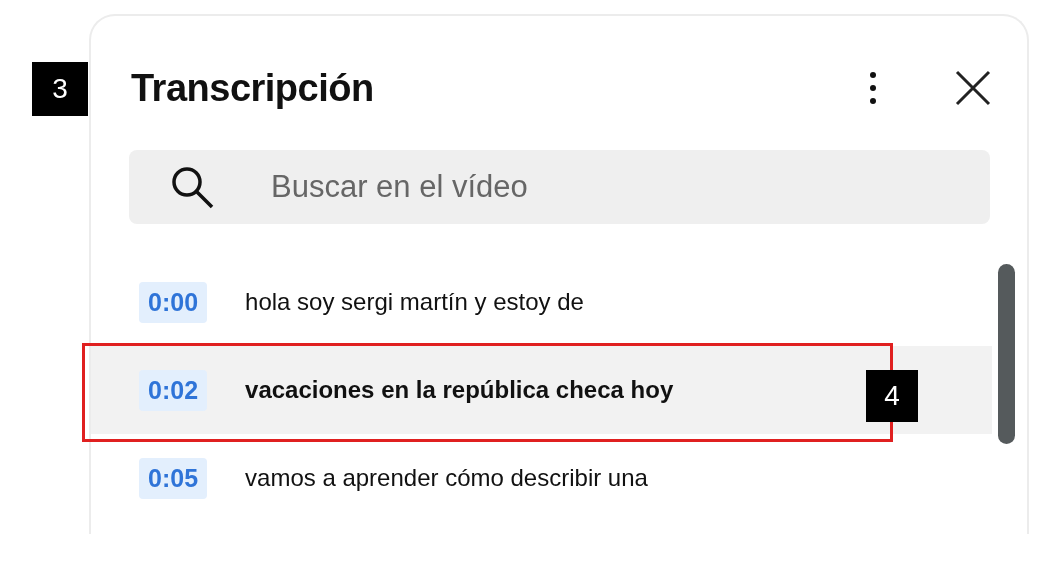 The width and height of the screenshot is (1042, 569). What do you see at coordinates (1006, 354) in the screenshot?
I see `scrollbar-thumb` at bounding box center [1006, 354].